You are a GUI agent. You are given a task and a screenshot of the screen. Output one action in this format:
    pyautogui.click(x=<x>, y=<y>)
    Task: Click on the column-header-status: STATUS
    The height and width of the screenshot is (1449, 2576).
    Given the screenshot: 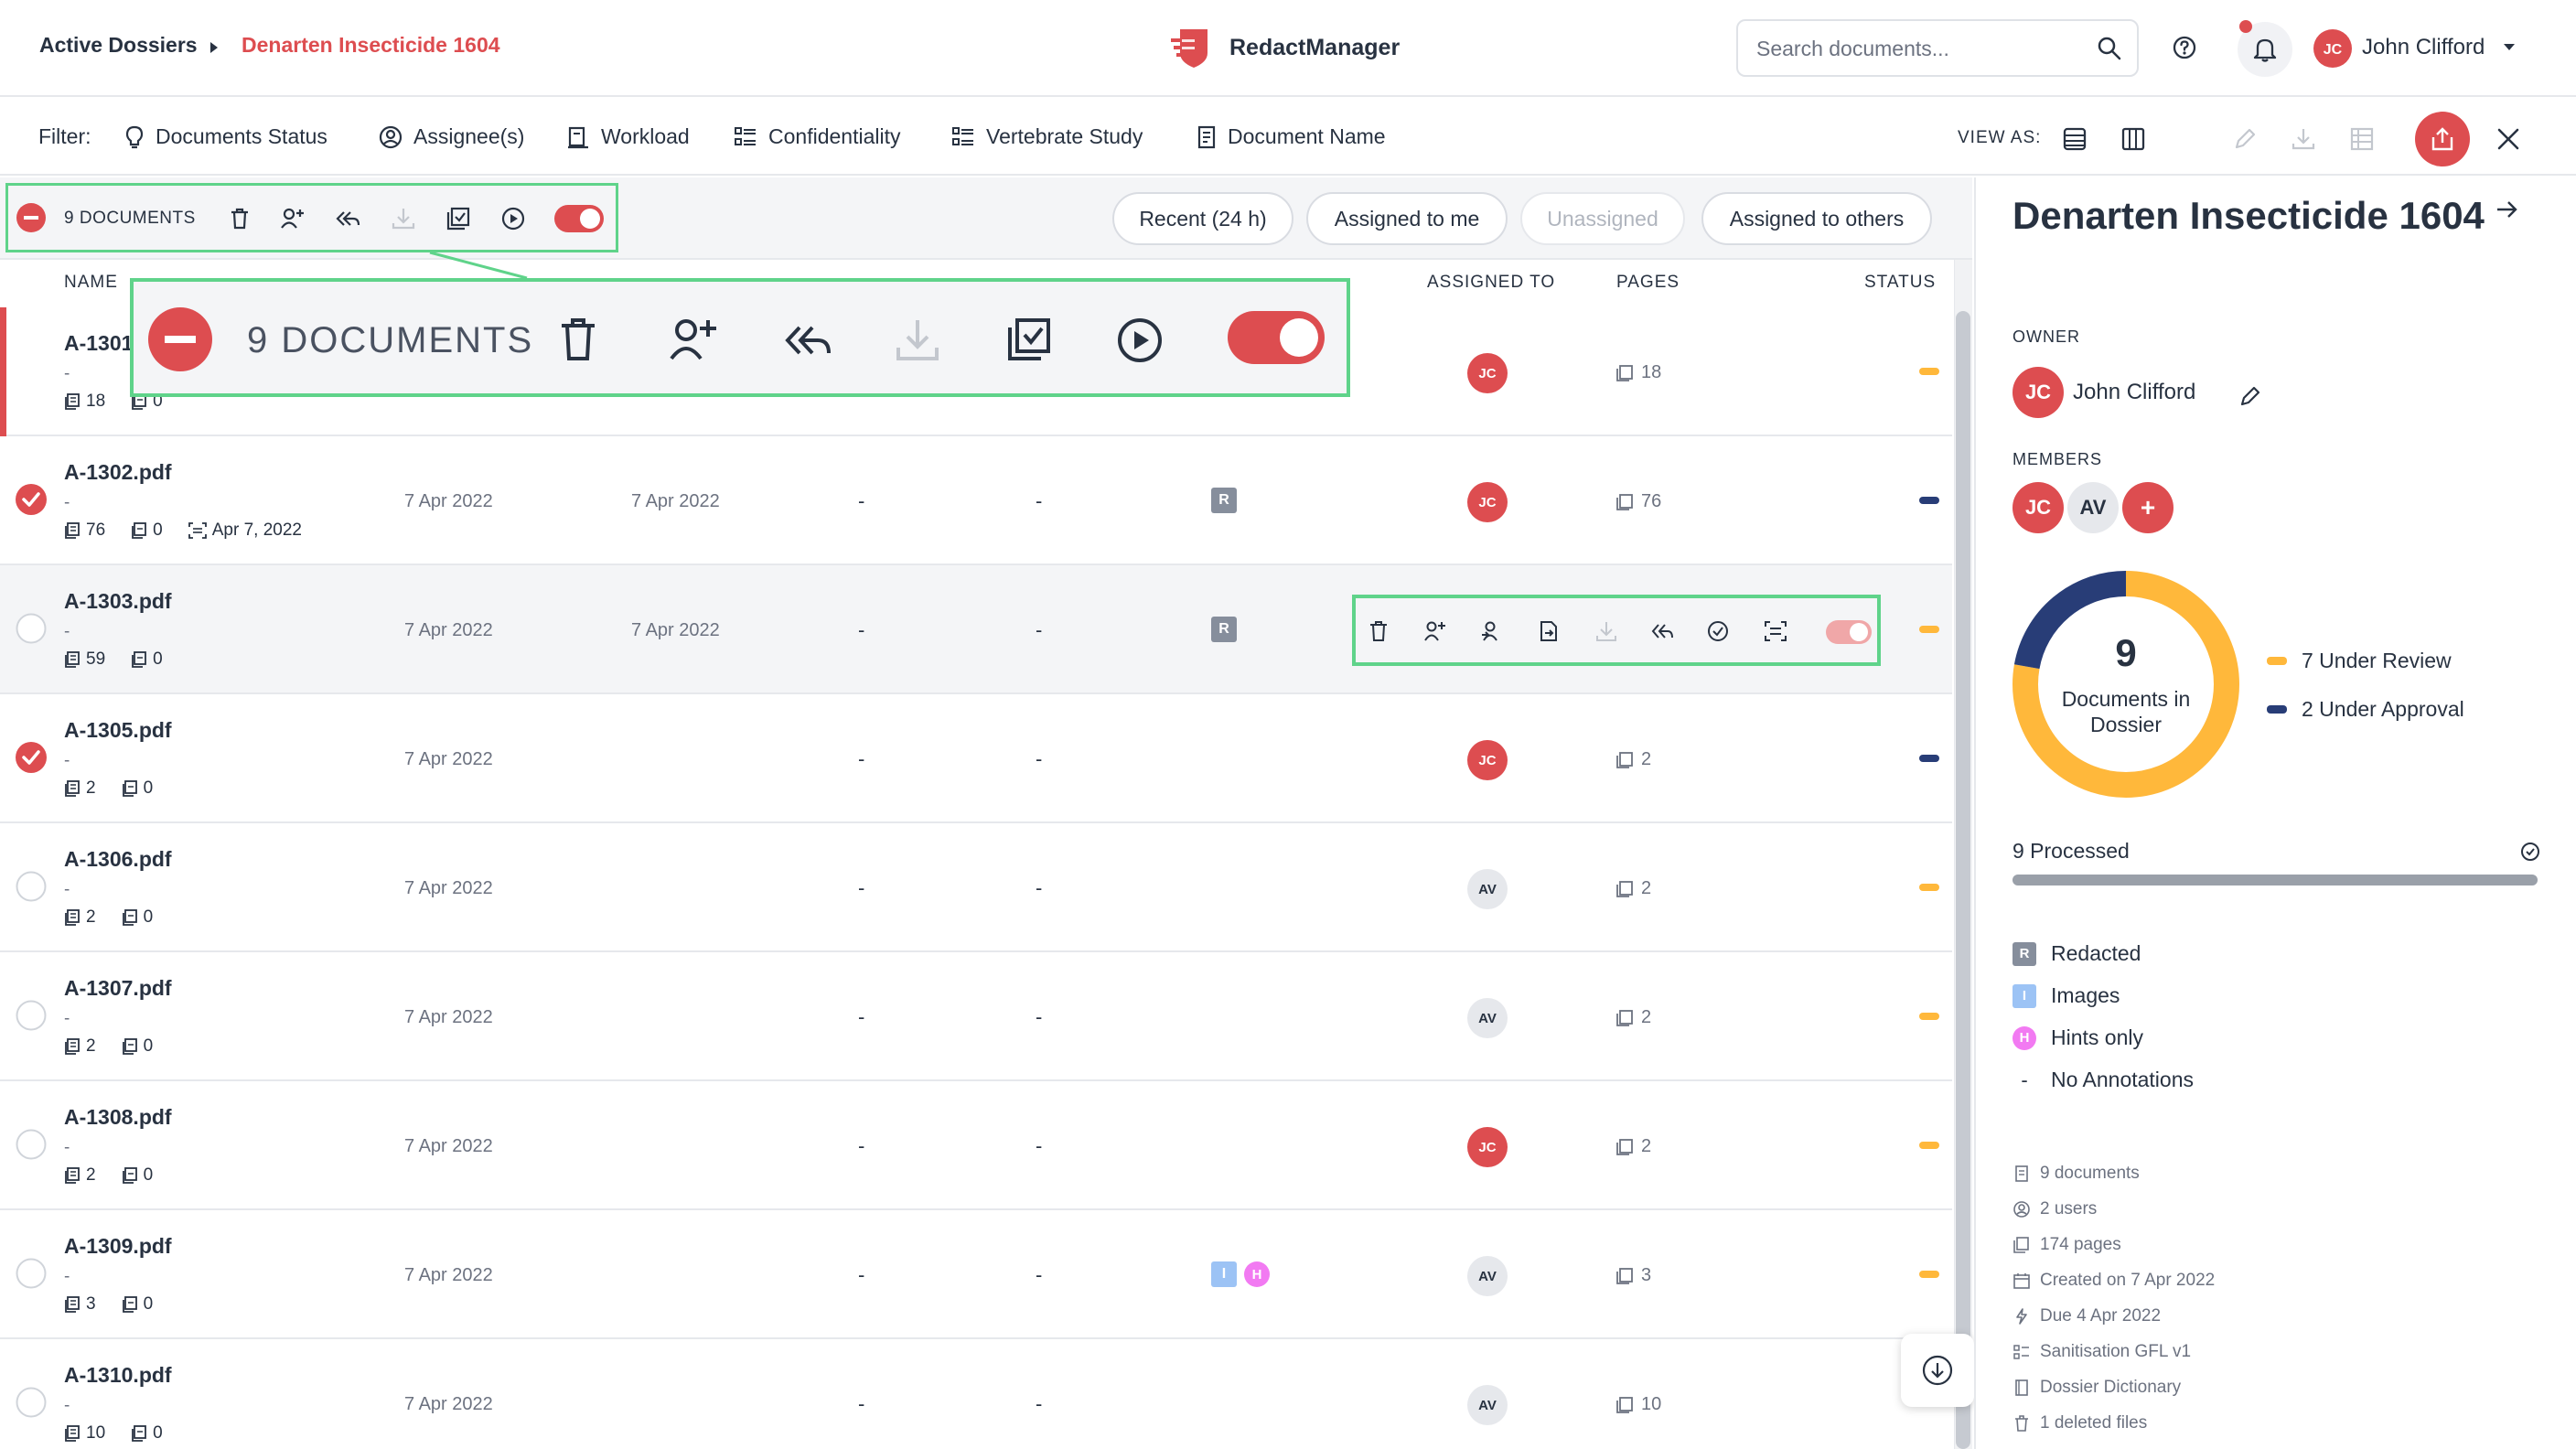 What is the action you would take?
    pyautogui.click(x=1900, y=283)
    